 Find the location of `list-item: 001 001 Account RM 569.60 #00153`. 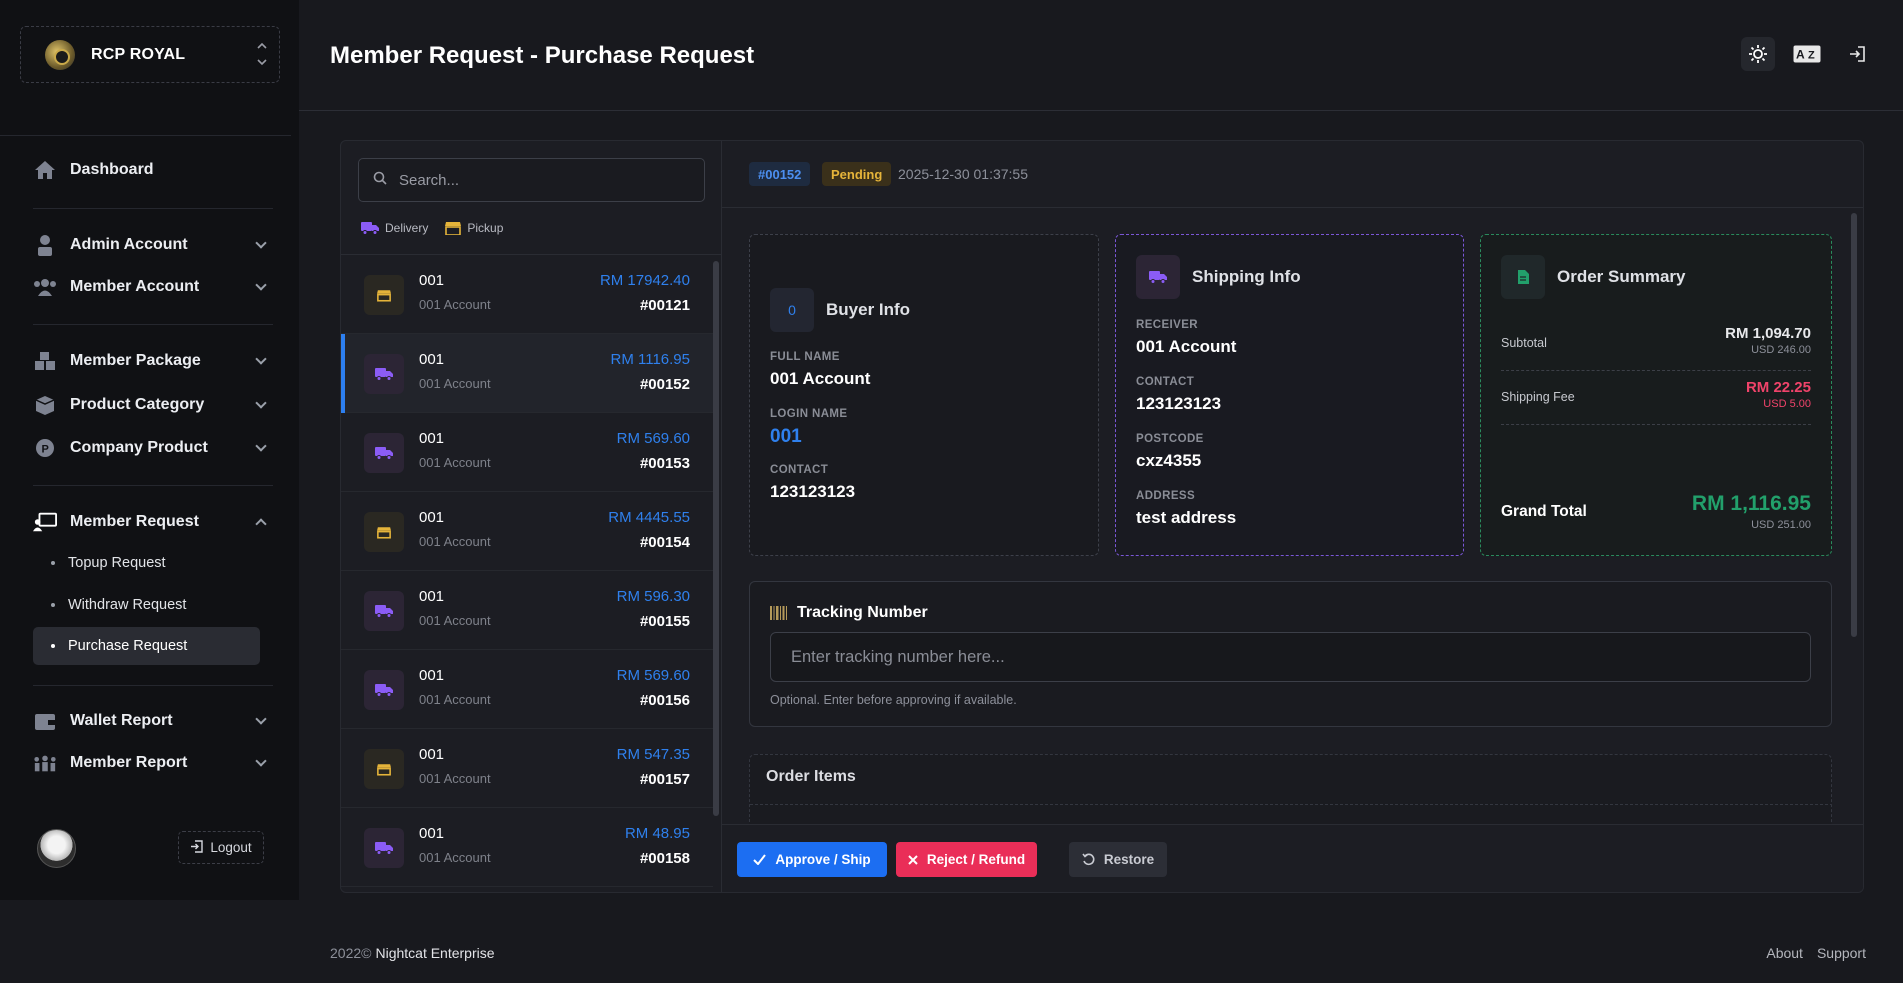

list-item: 001 001 Account RM 569.60 #00153 is located at coordinates (527, 452).